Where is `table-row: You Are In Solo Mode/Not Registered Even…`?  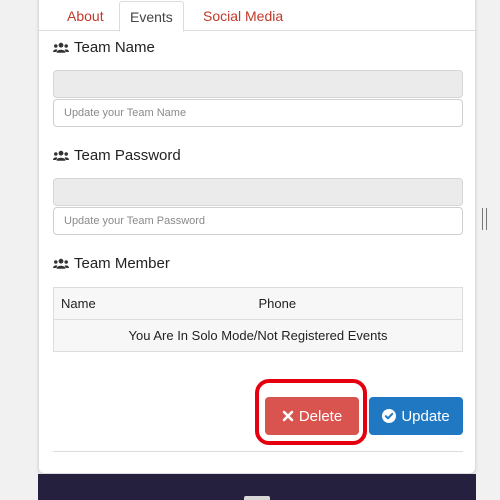
table-row: You Are In Solo Mode/Not Registered Even… is located at coordinates (258, 335).